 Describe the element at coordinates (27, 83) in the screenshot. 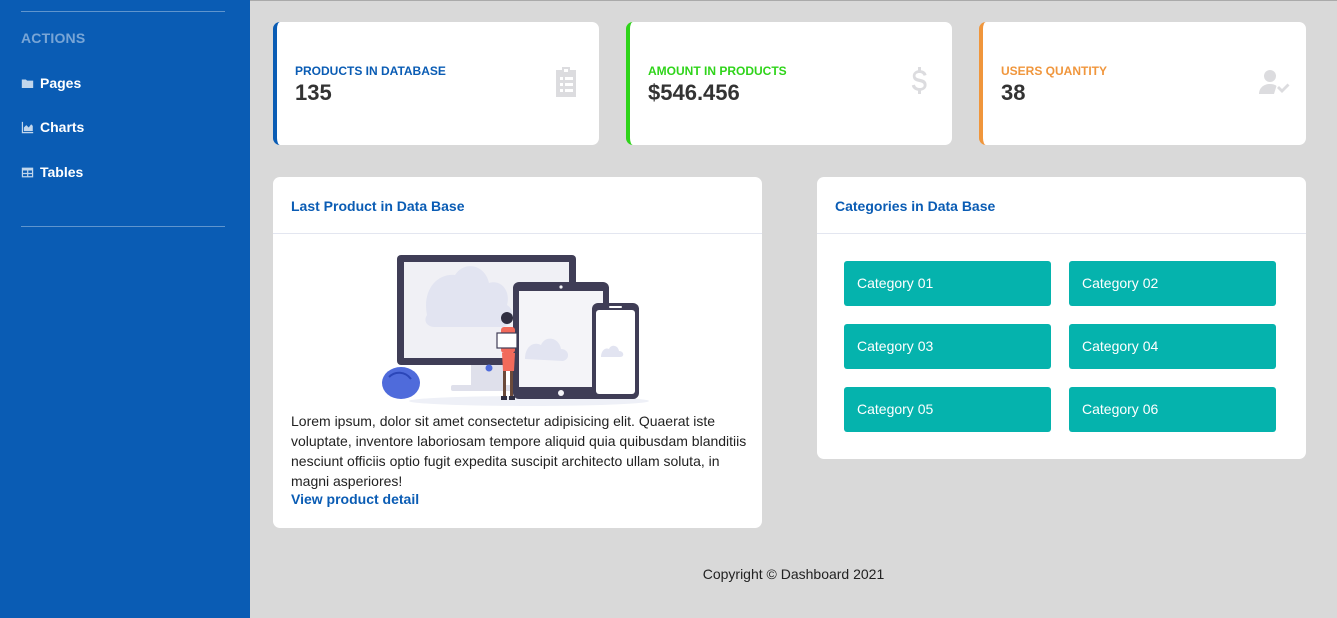

I see `folder-icon` at that location.